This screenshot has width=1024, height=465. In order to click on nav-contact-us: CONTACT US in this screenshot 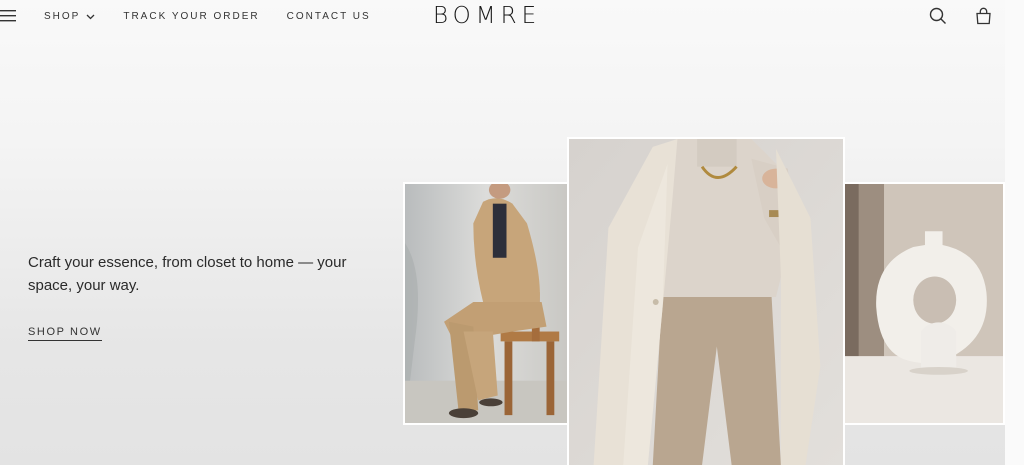, I will do `click(329, 16)`.